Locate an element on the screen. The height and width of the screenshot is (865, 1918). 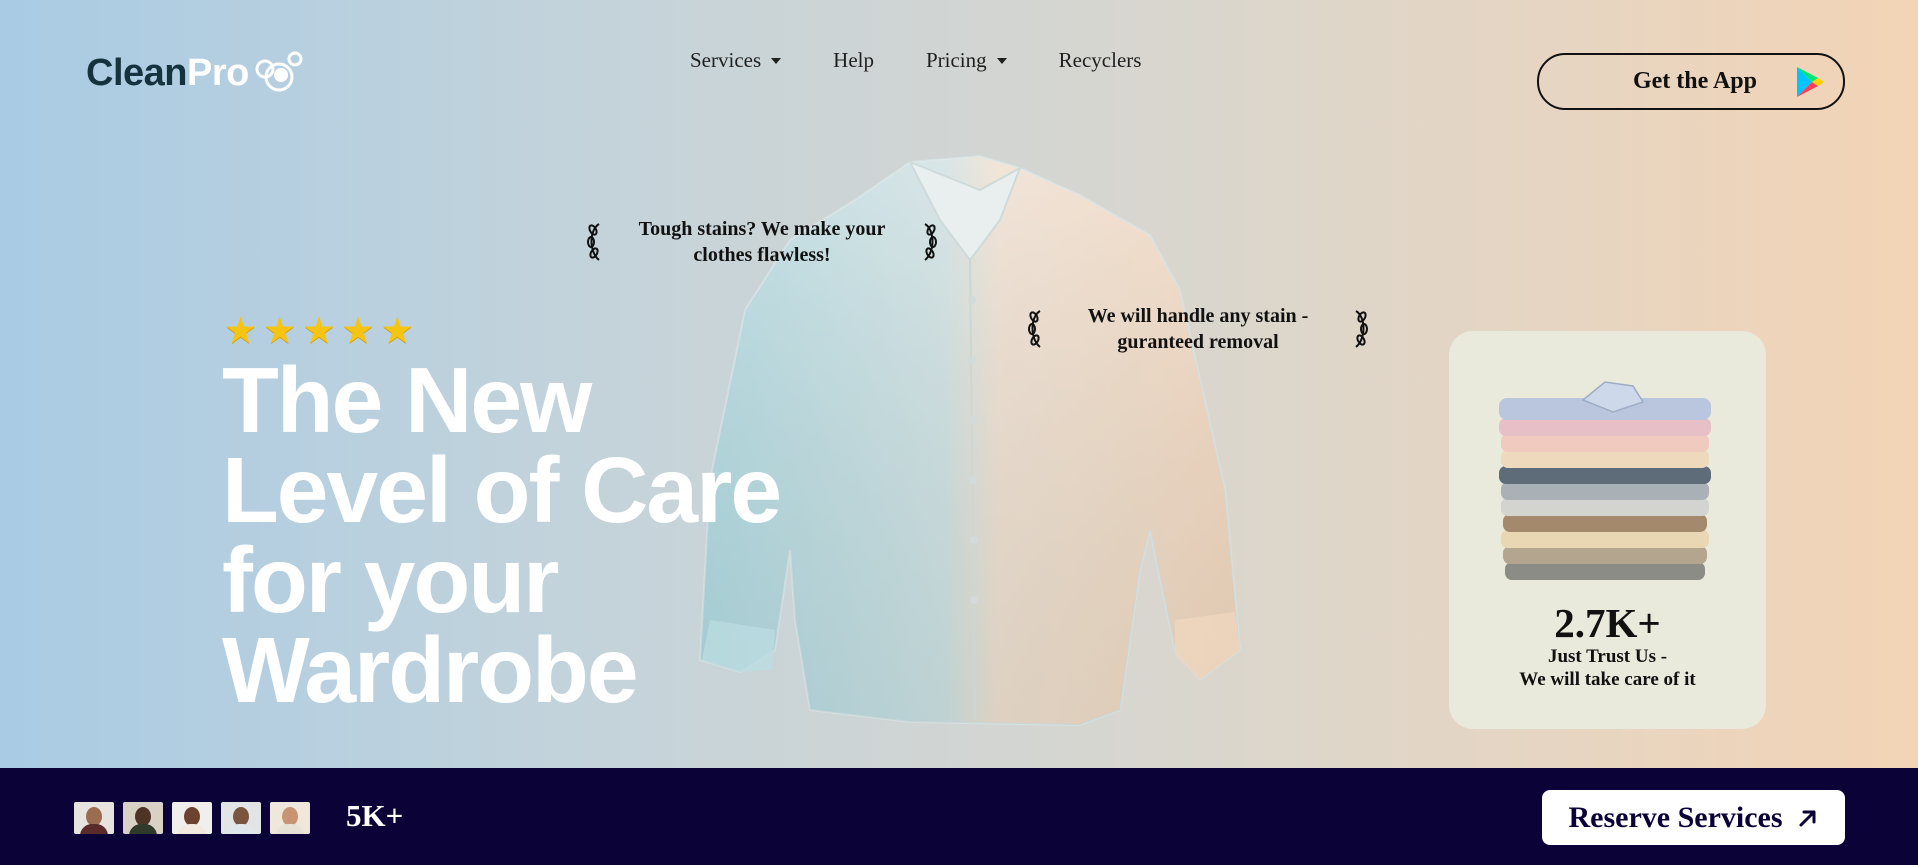
main-nav: Services Help Pricing Recyclers is located at coordinates (941, 60).